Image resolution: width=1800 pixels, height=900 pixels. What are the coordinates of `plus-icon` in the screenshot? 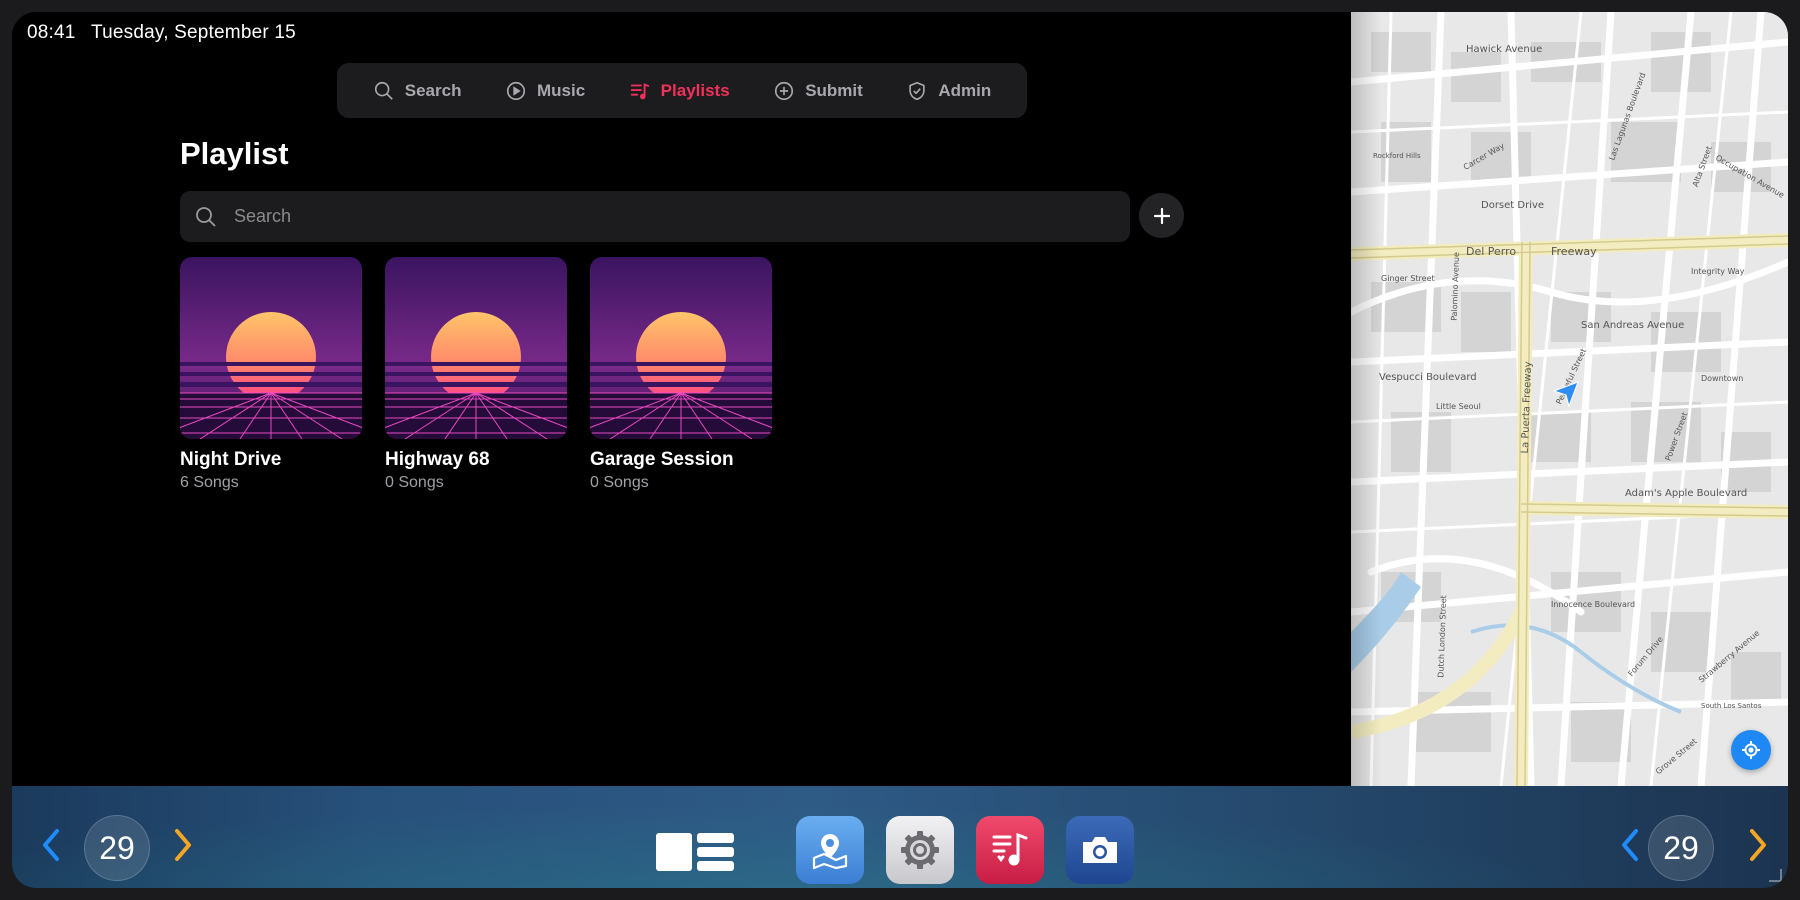 It's located at (1161, 215).